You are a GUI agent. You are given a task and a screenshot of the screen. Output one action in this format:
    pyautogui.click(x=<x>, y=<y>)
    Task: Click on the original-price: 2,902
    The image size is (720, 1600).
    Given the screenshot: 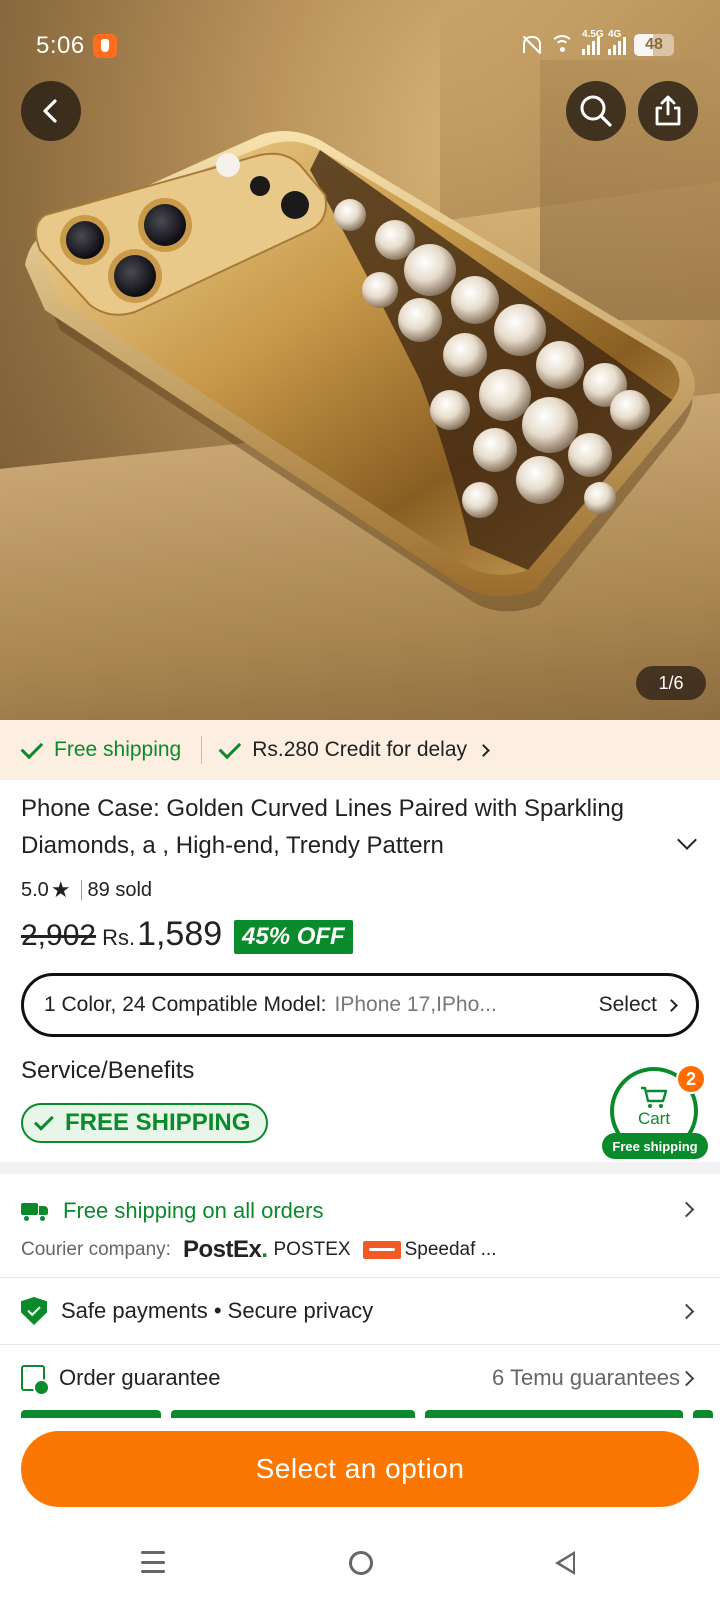 What is the action you would take?
    pyautogui.click(x=59, y=935)
    